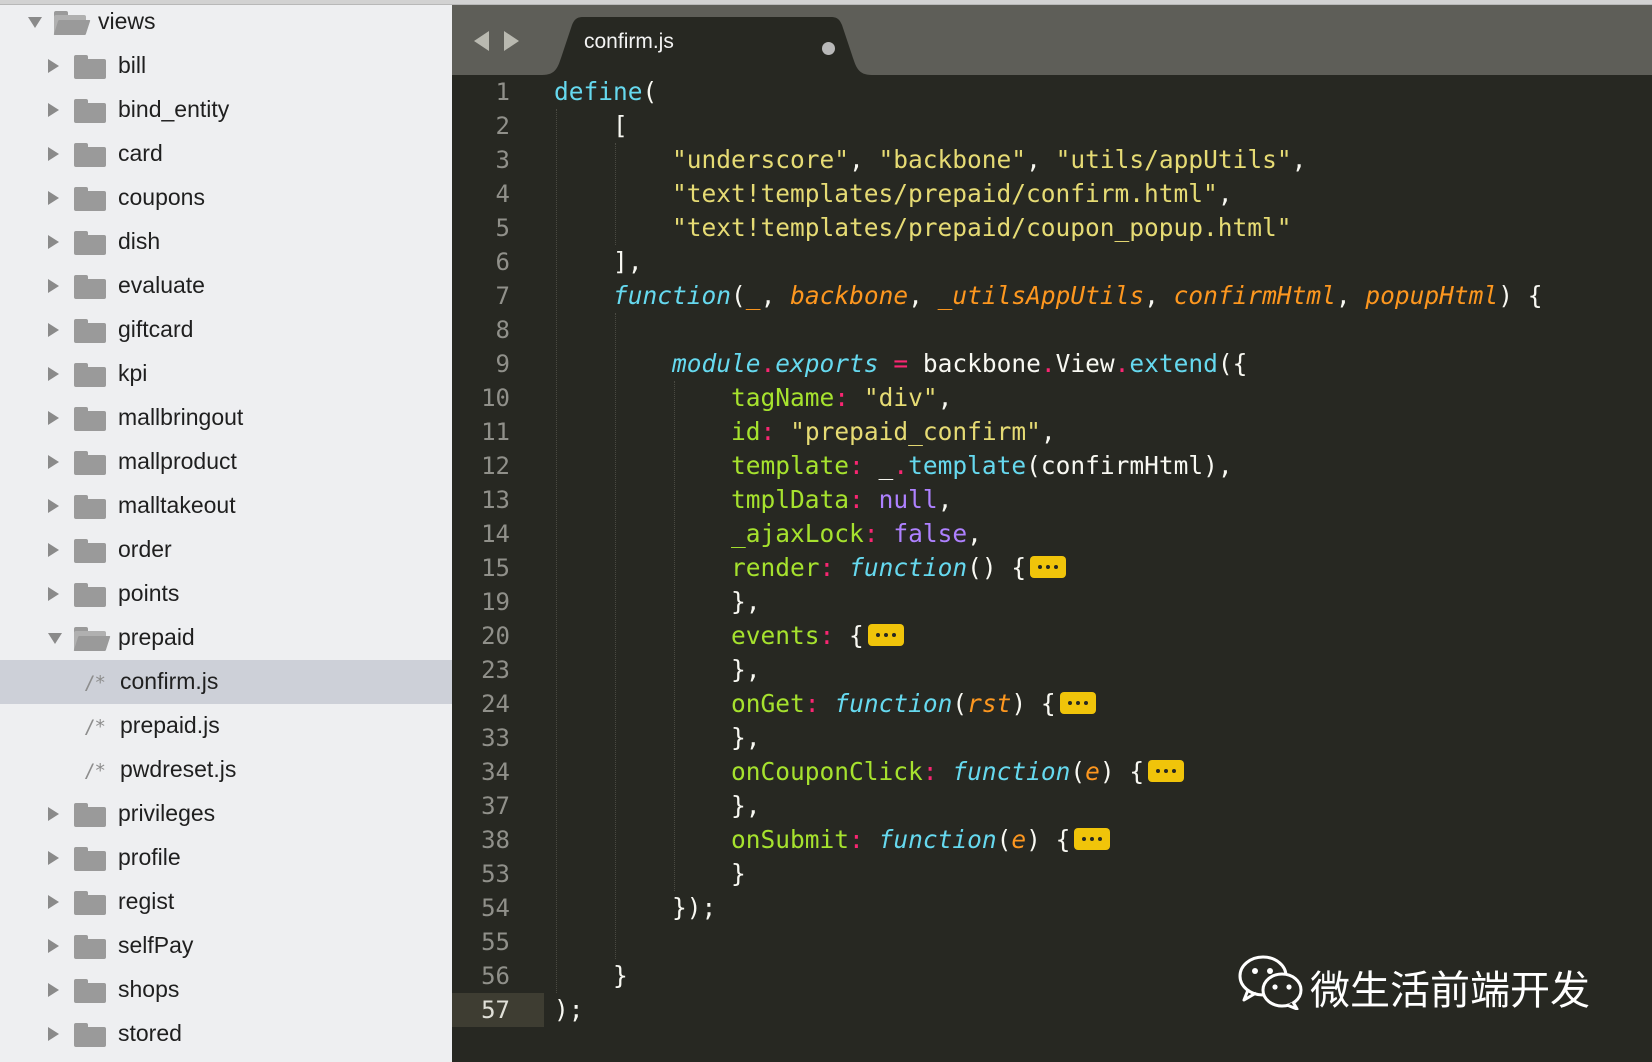 The height and width of the screenshot is (1062, 1652). I want to click on folder-item: points, so click(226, 594).